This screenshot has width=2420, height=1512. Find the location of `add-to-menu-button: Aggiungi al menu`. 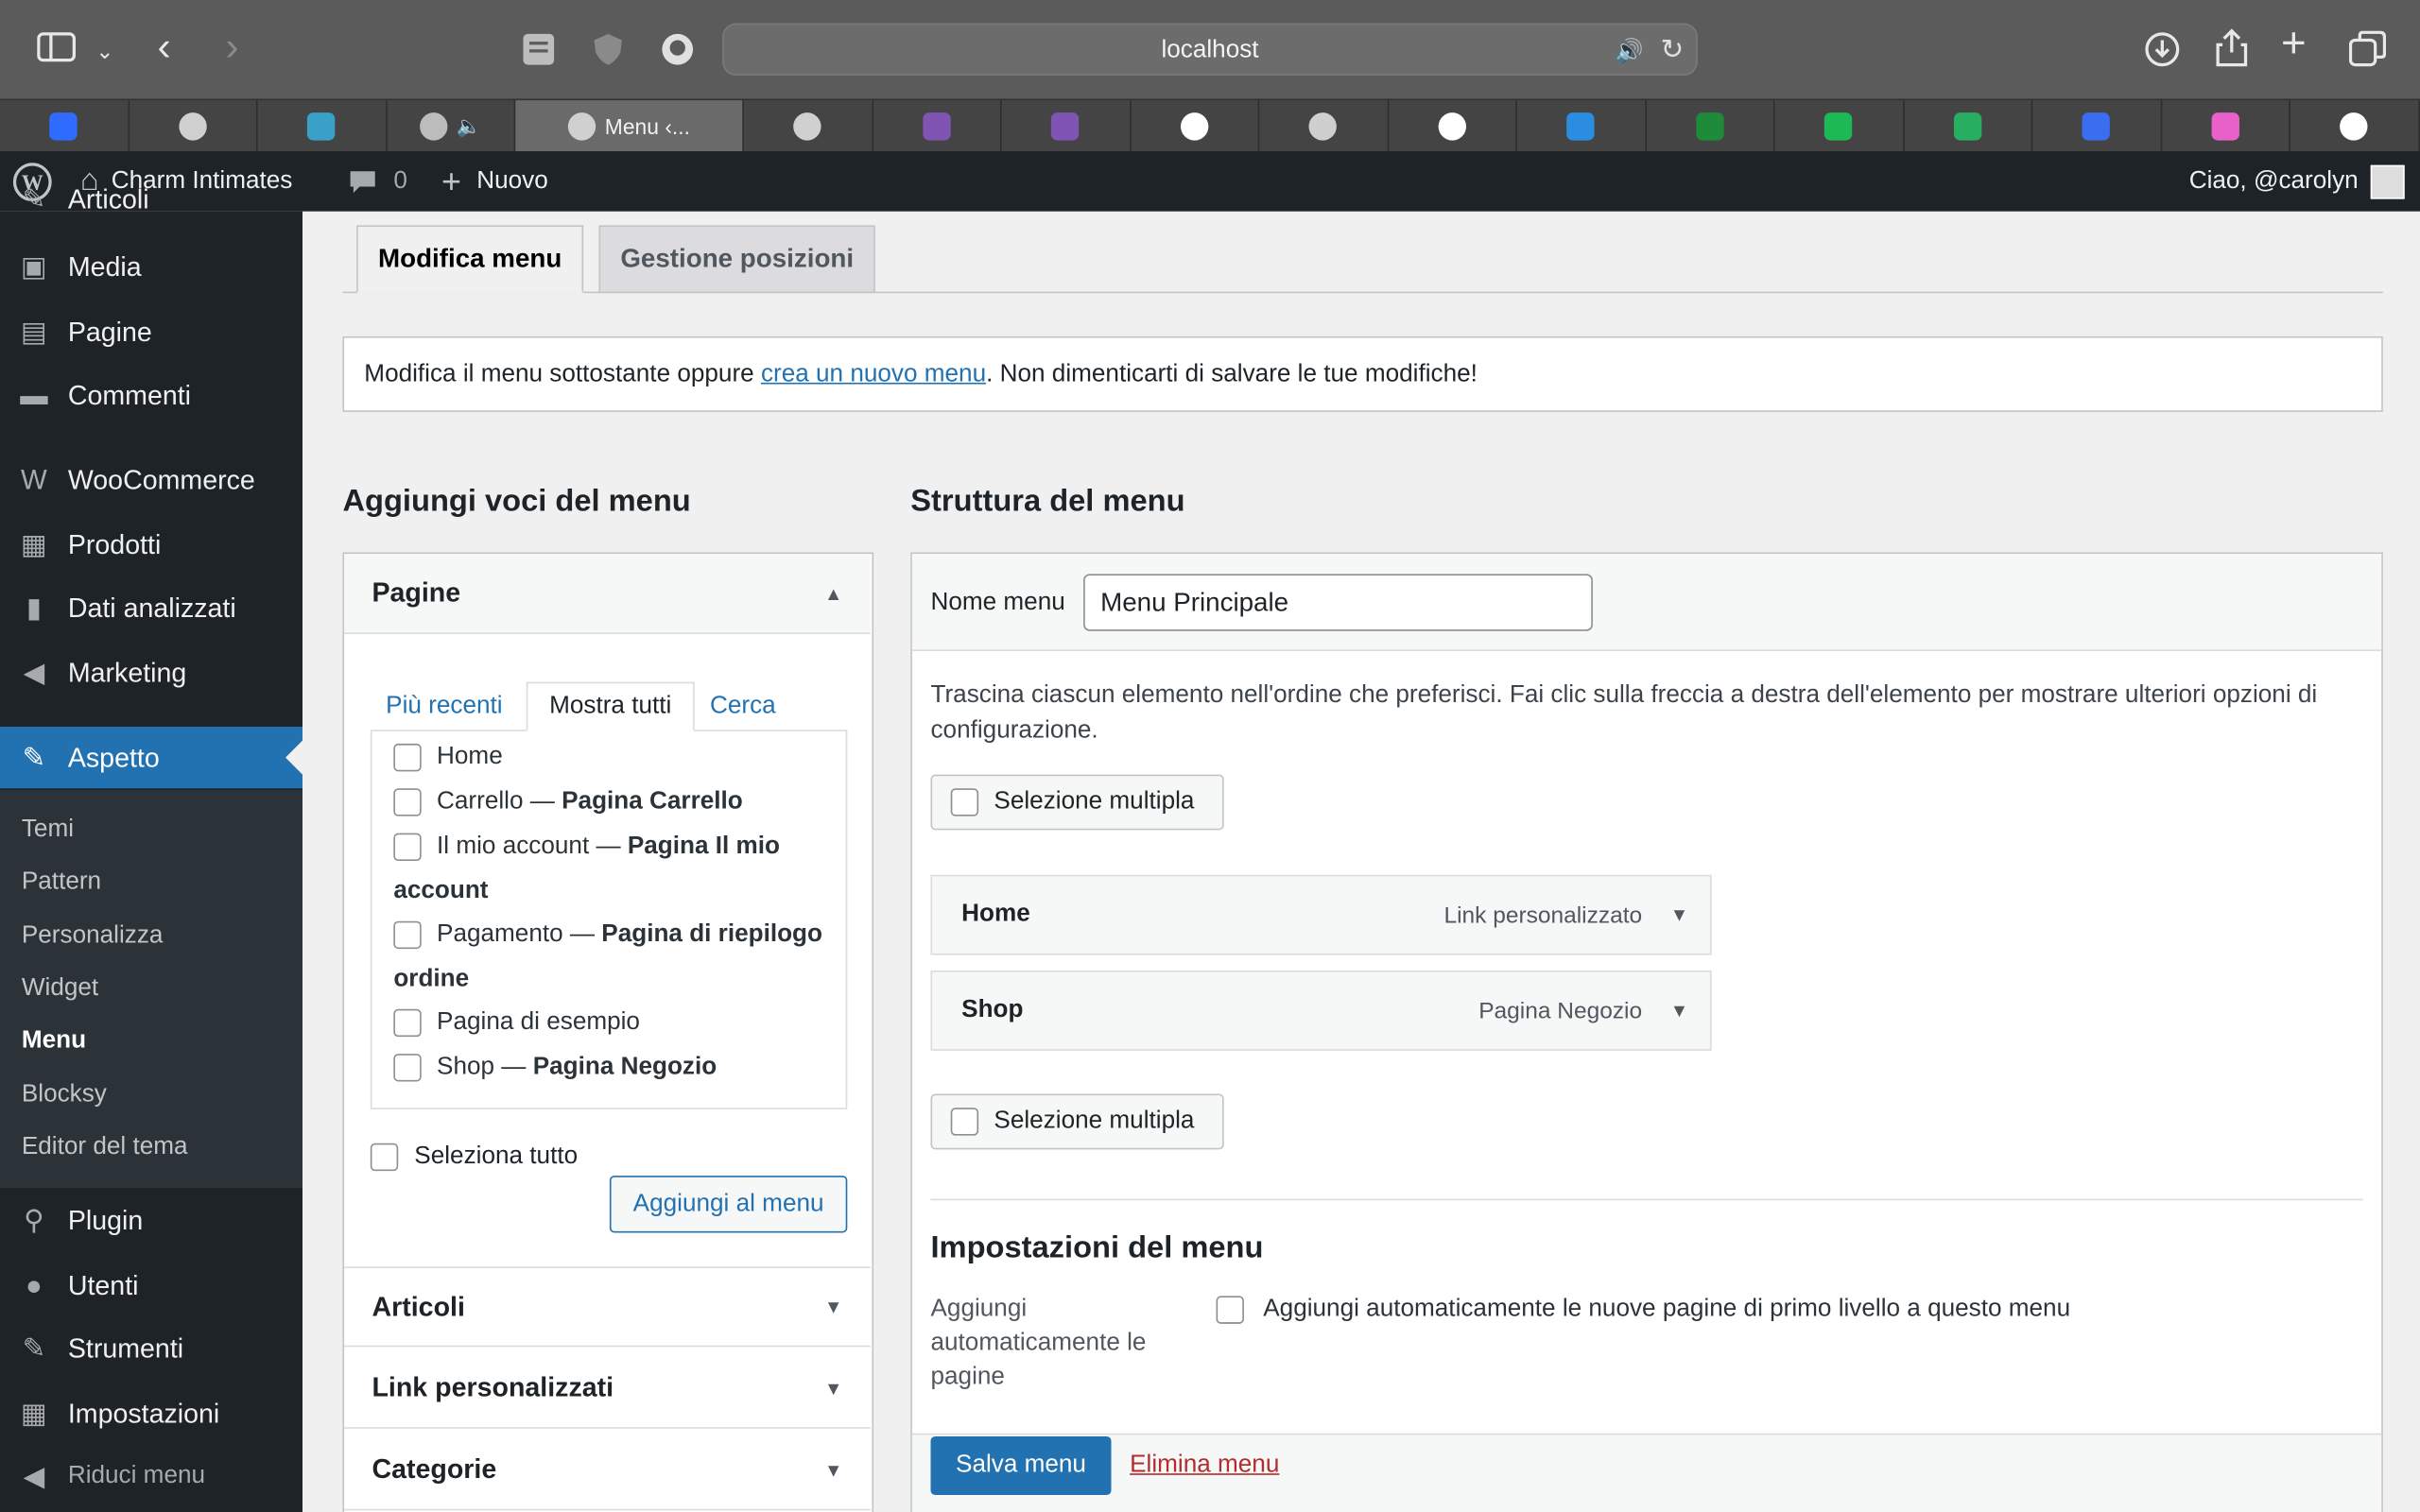

add-to-menu-button: Aggiungi al menu is located at coordinates (728, 1204).